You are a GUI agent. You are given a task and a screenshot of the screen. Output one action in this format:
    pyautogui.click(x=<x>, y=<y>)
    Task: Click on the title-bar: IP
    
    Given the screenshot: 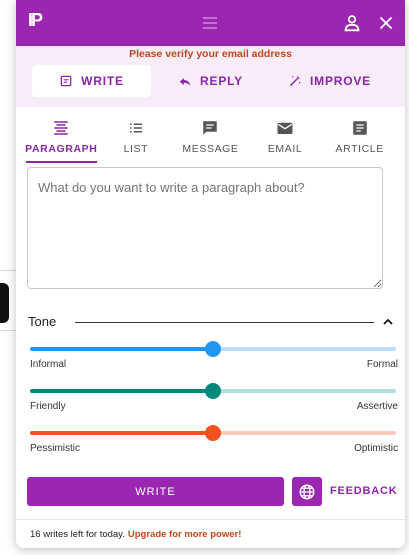 What is the action you would take?
    pyautogui.click(x=210, y=23)
    